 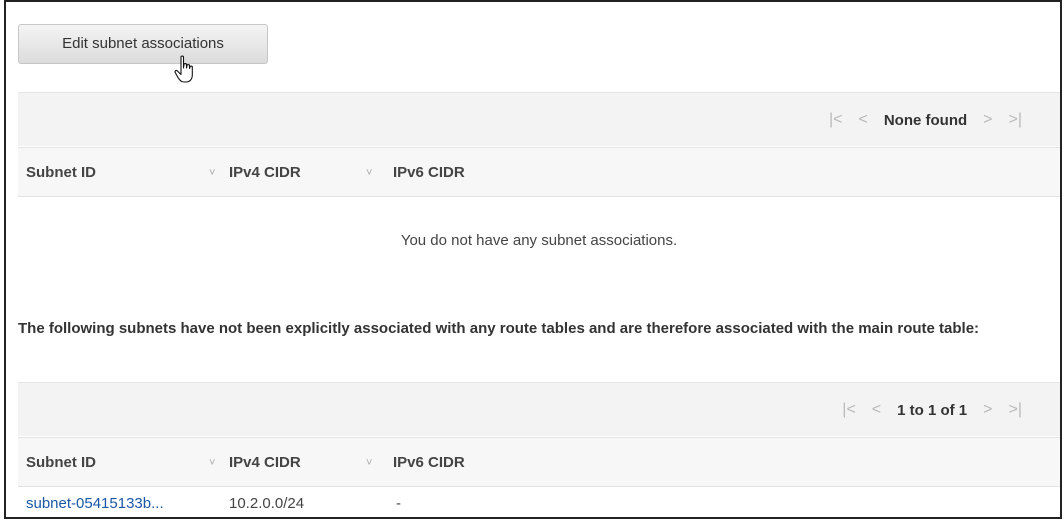 What do you see at coordinates (267, 503) in the screenshot?
I see `ipv4-cidr-cell: 10.2.0.0/24` at bounding box center [267, 503].